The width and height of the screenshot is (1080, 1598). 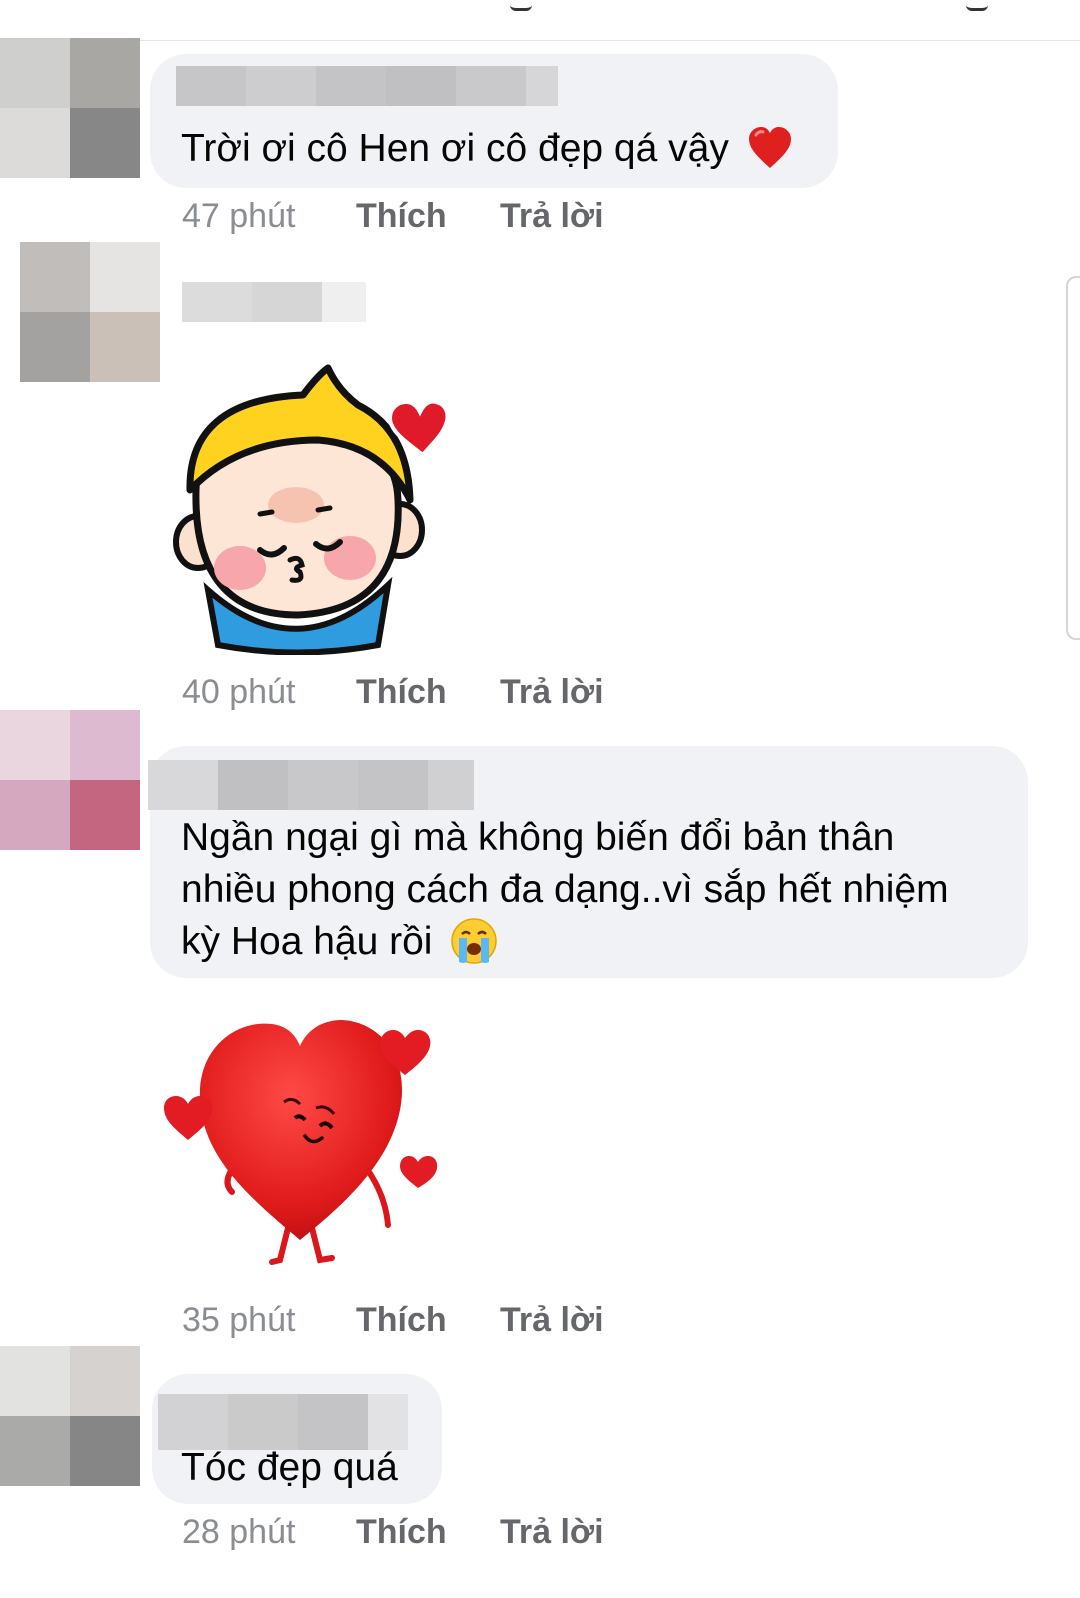 I want to click on comment-line: Ngần ngại gì mà không biến đổi bản thân, so click(x=538, y=837).